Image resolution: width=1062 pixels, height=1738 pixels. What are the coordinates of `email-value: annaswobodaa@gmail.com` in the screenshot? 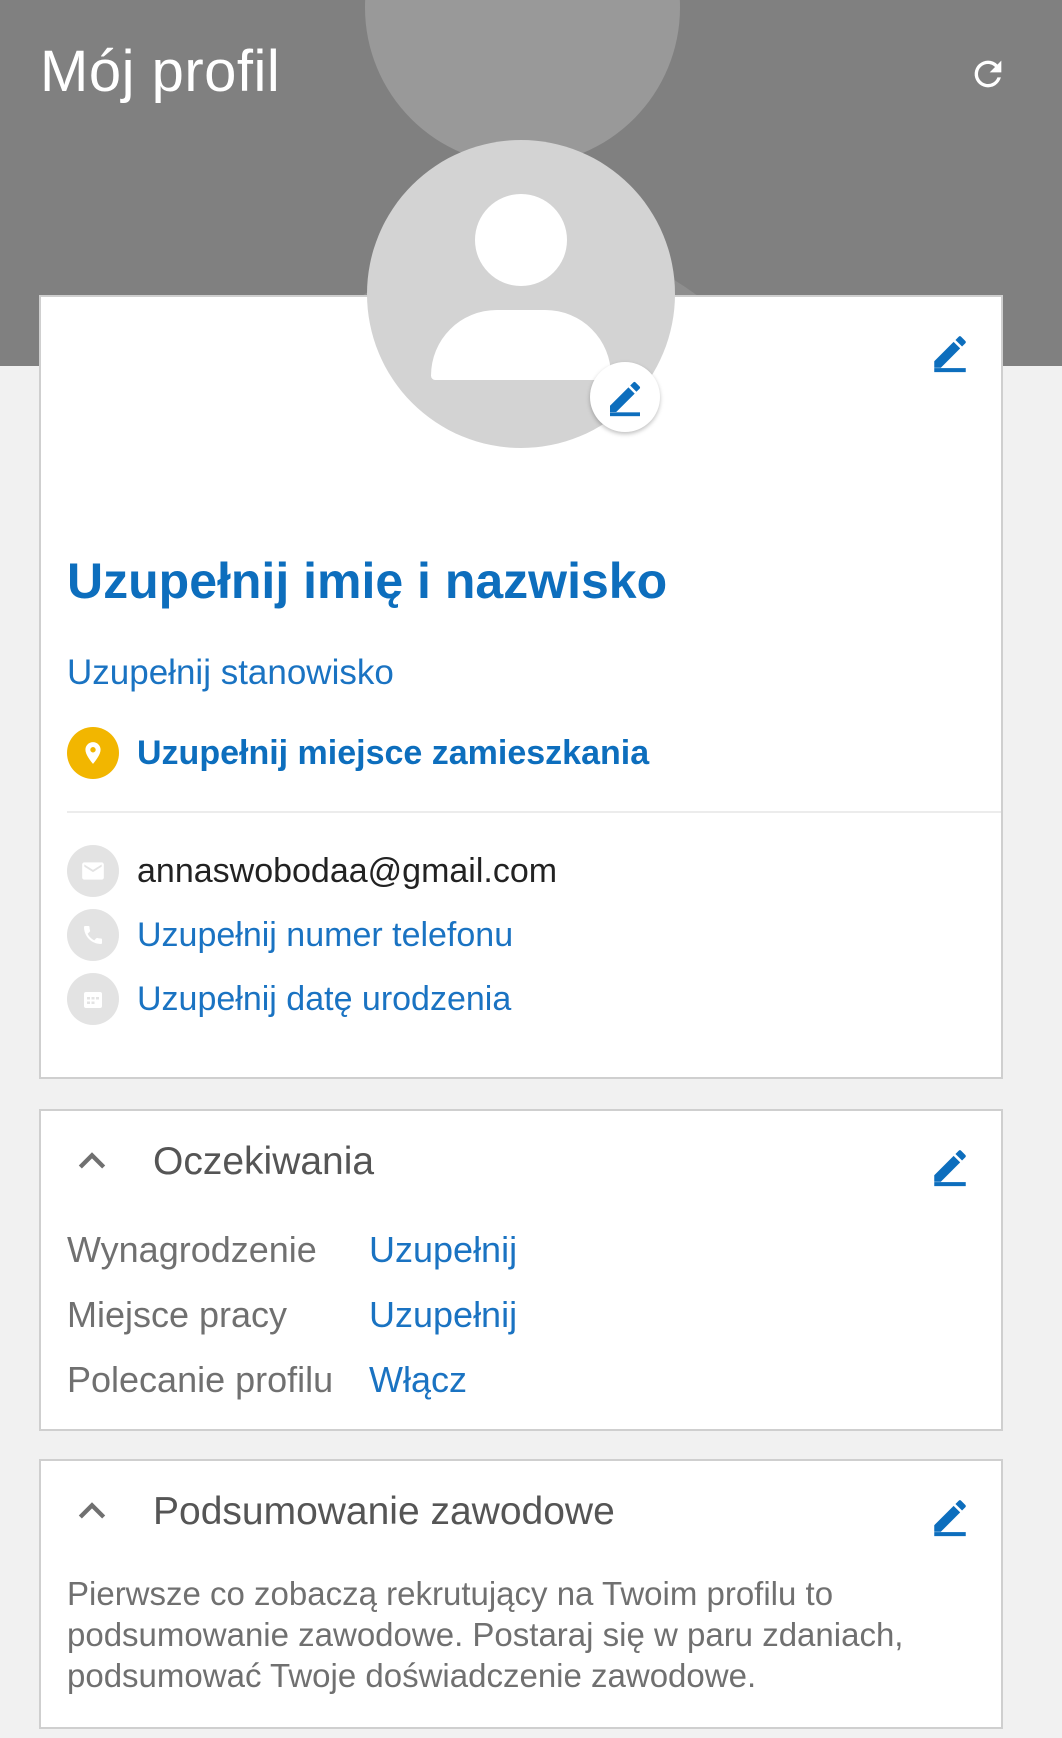 It's located at (347, 870).